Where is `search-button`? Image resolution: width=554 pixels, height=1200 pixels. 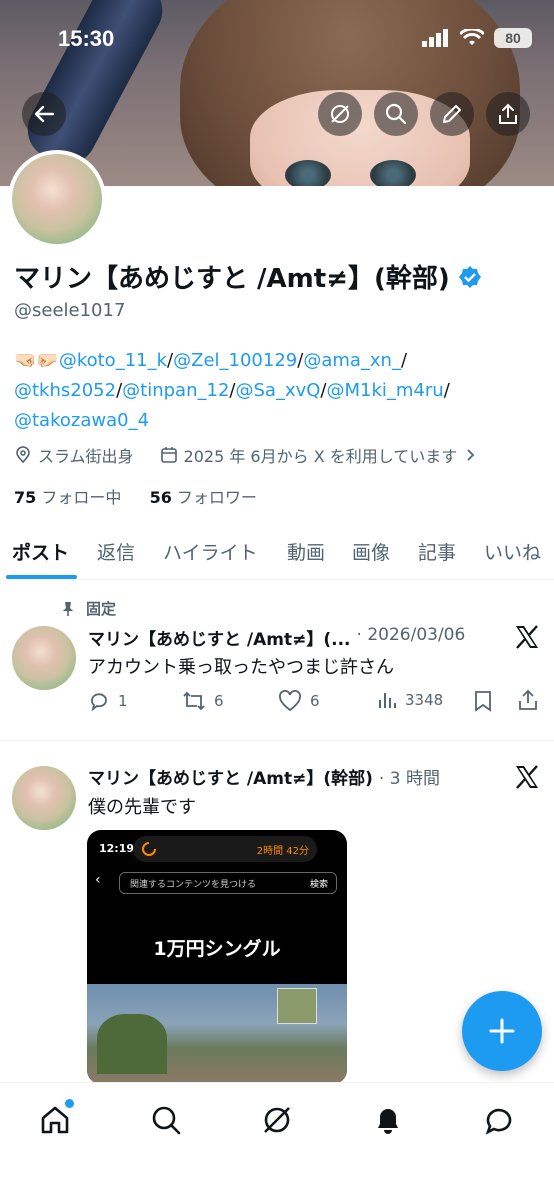 search-button is located at coordinates (396, 114).